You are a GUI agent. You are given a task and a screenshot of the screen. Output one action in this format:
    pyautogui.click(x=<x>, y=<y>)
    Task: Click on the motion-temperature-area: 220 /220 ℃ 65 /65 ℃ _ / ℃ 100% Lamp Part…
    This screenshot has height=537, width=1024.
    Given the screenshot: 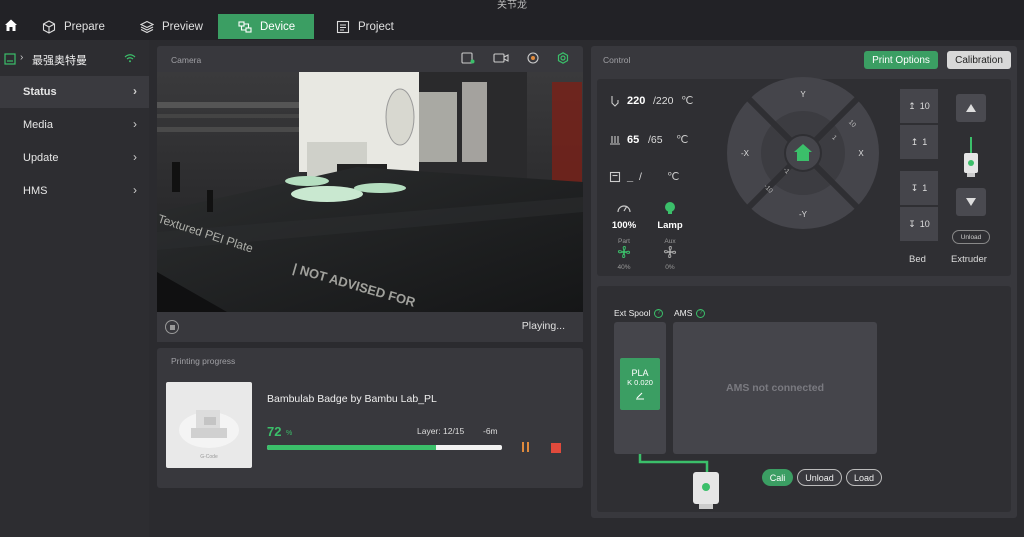 What is the action you would take?
    pyautogui.click(x=804, y=176)
    